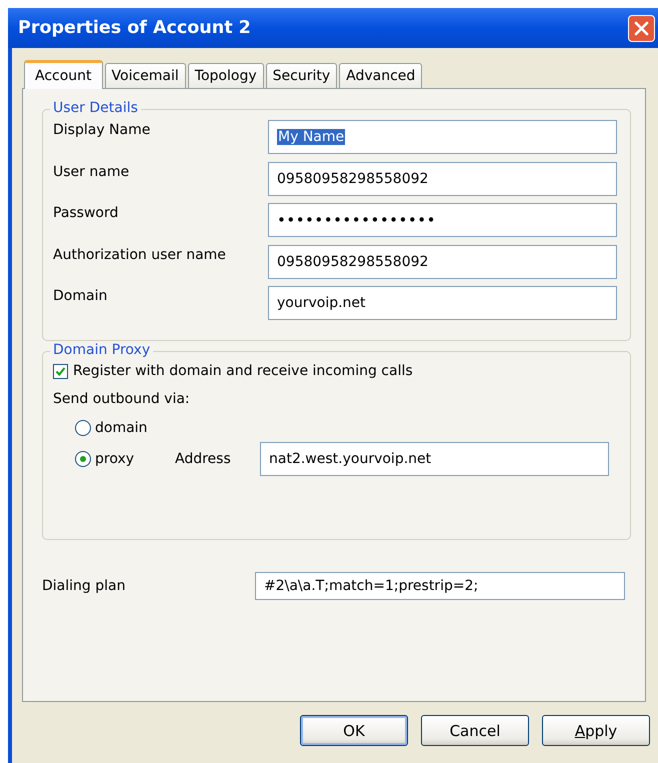  Describe the element at coordinates (122, 399) in the screenshot. I see `section-label: Send outbound via:` at that location.